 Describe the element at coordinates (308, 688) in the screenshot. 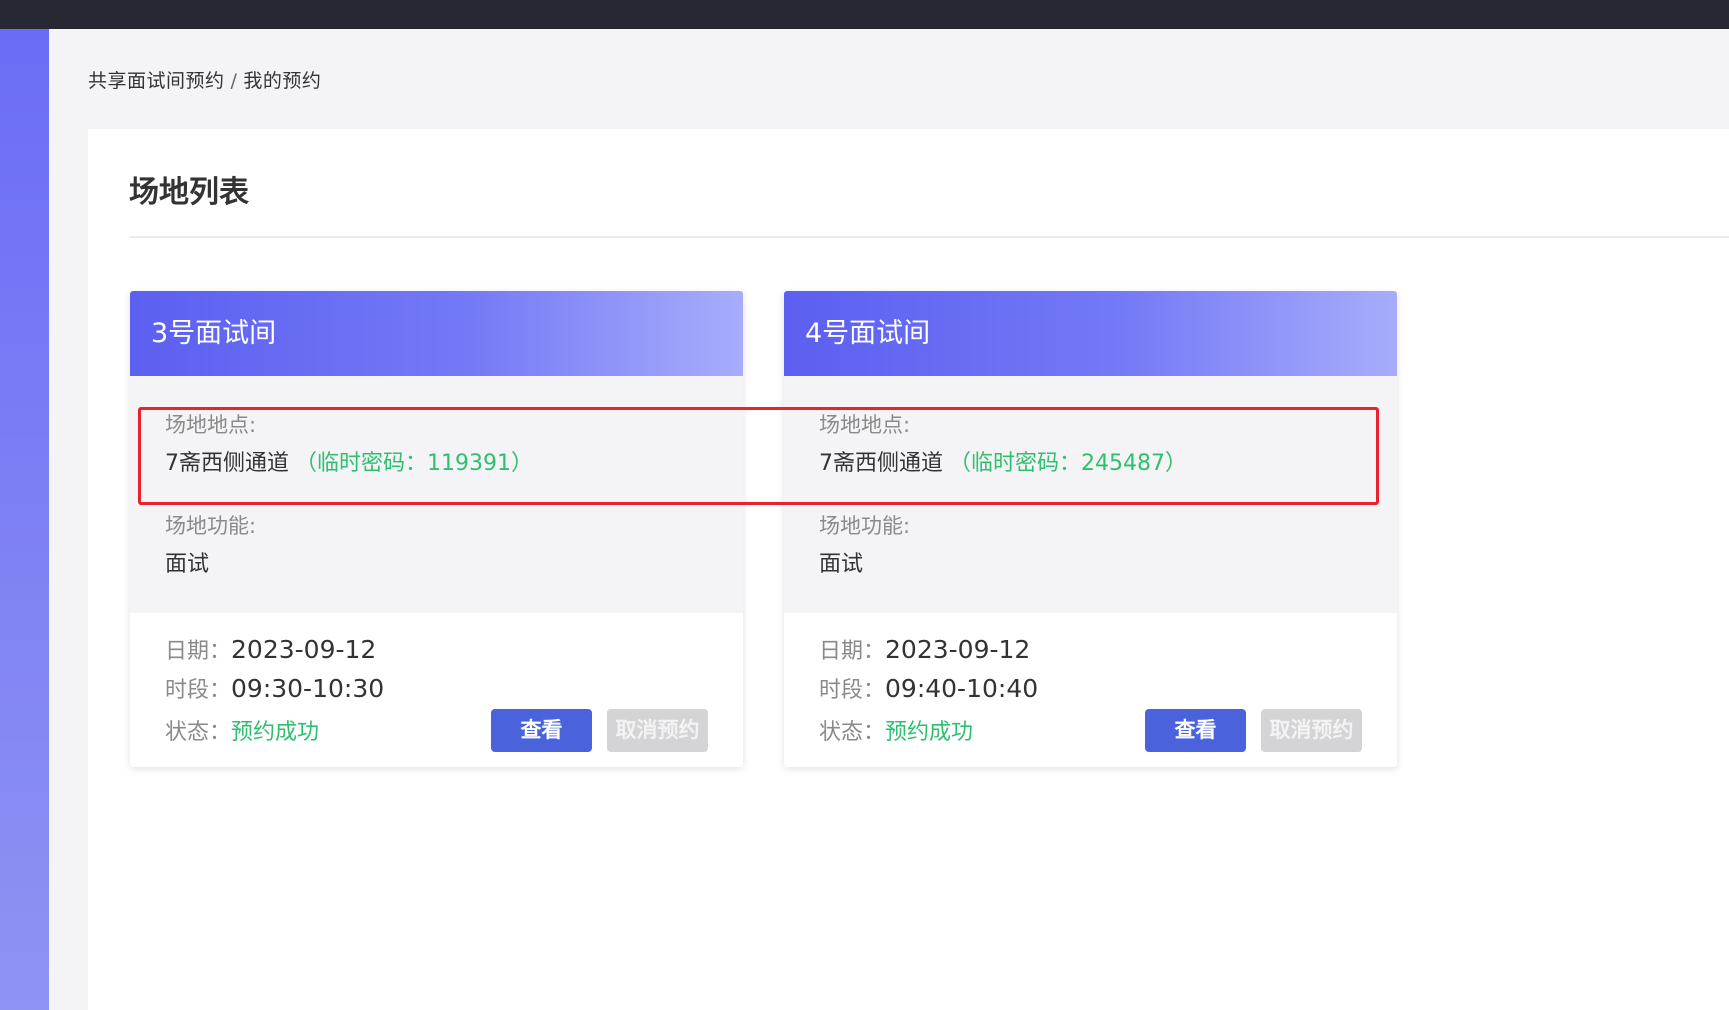

I see `time-value: 09:30-10:30` at that location.